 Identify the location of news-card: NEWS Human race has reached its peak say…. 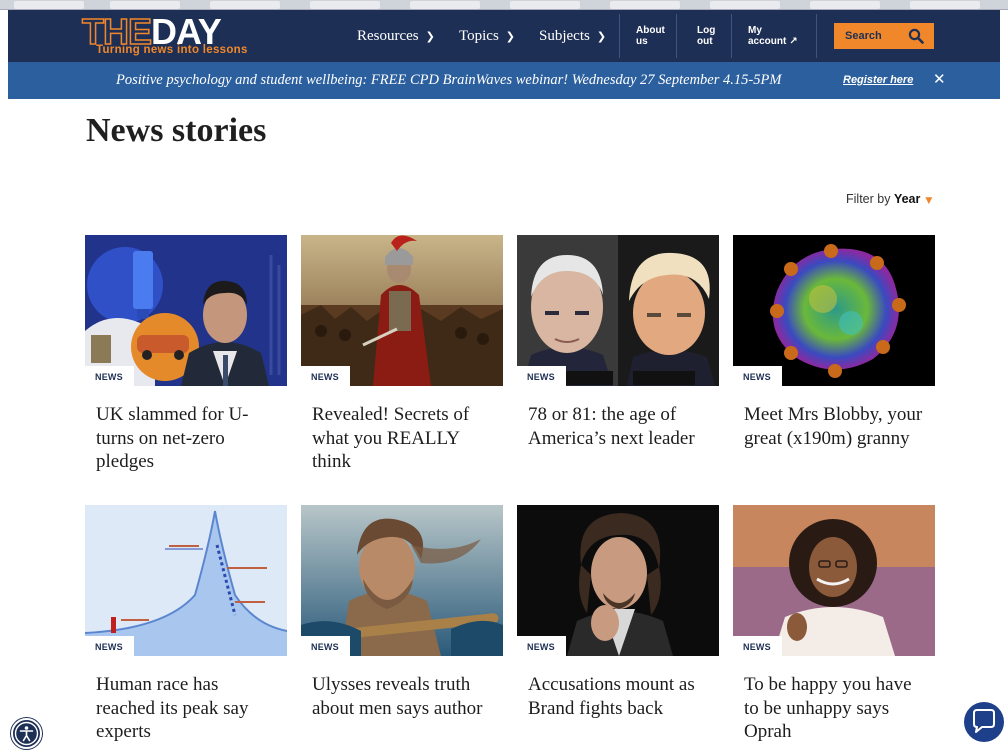
(186, 624).